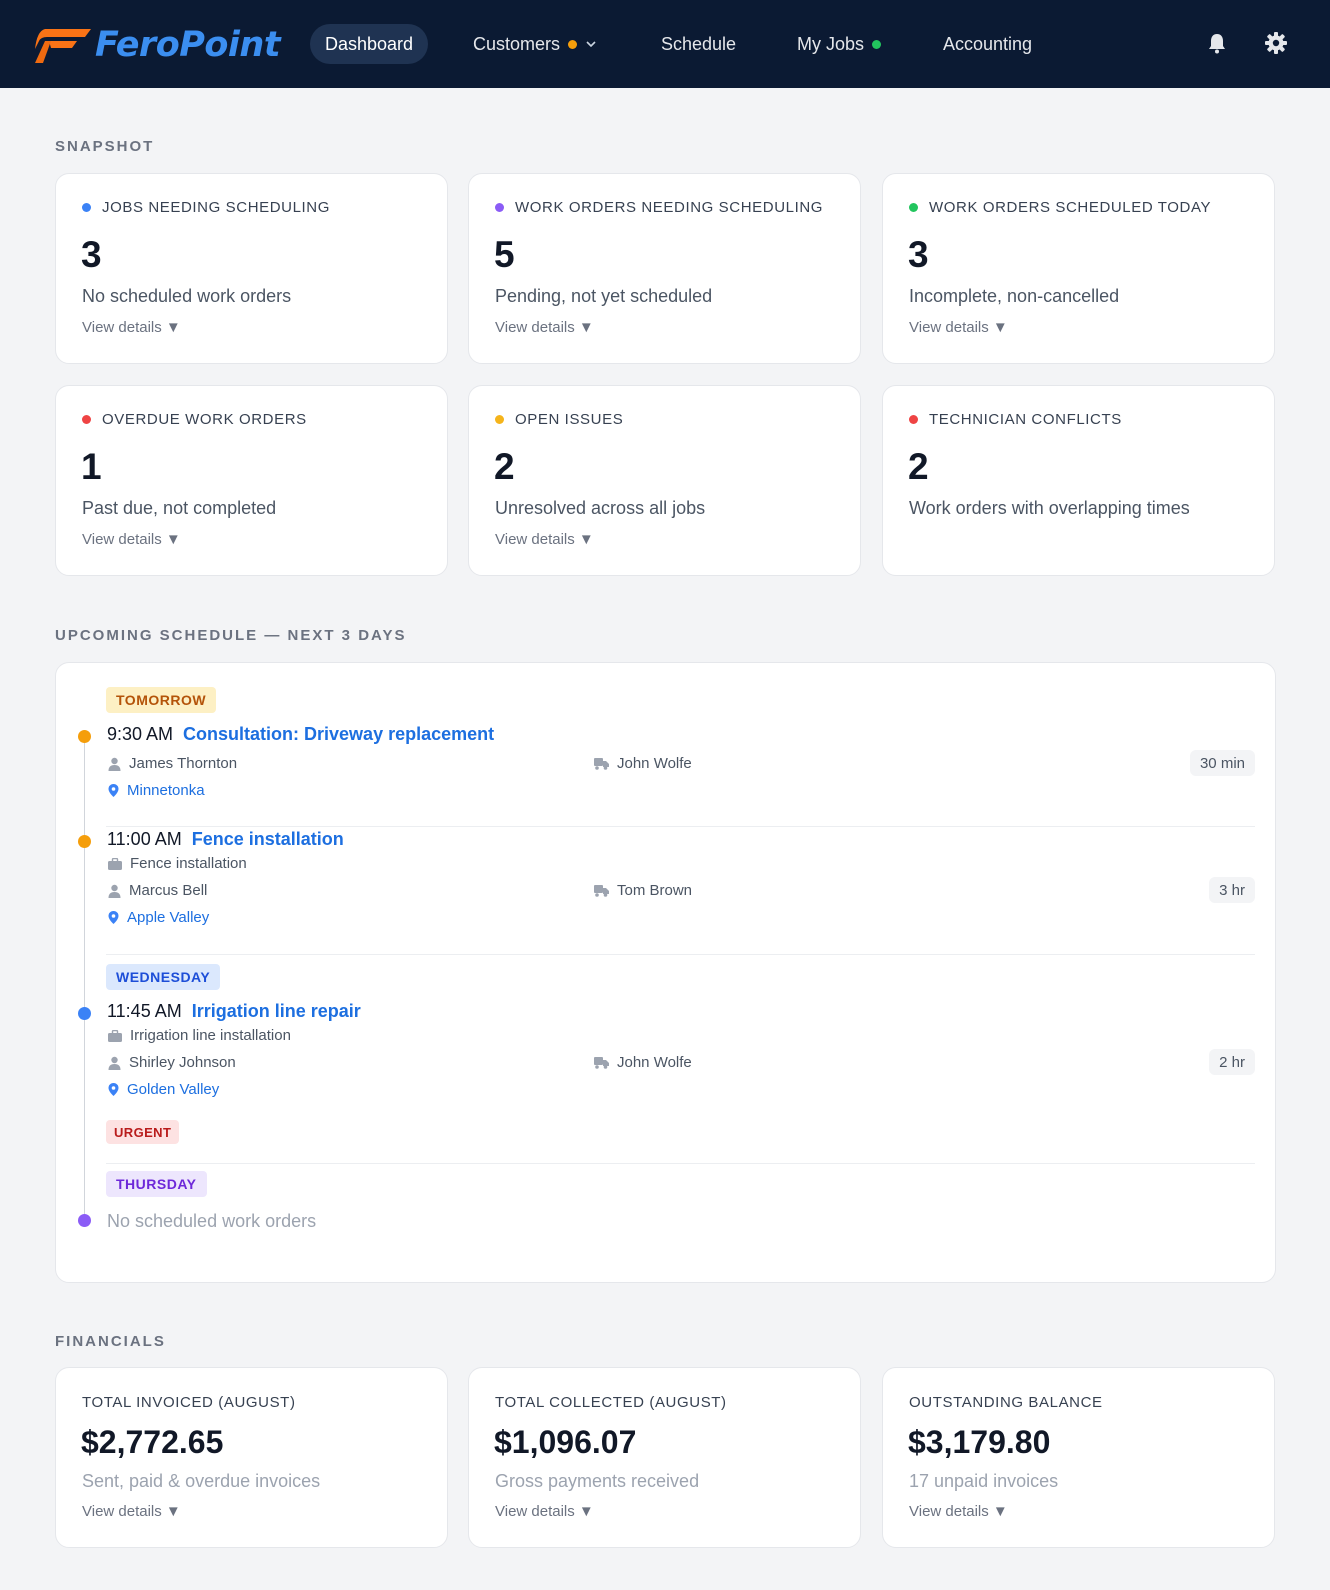  I want to click on empty-schedule-text: No scheduled work orders, so click(212, 1221).